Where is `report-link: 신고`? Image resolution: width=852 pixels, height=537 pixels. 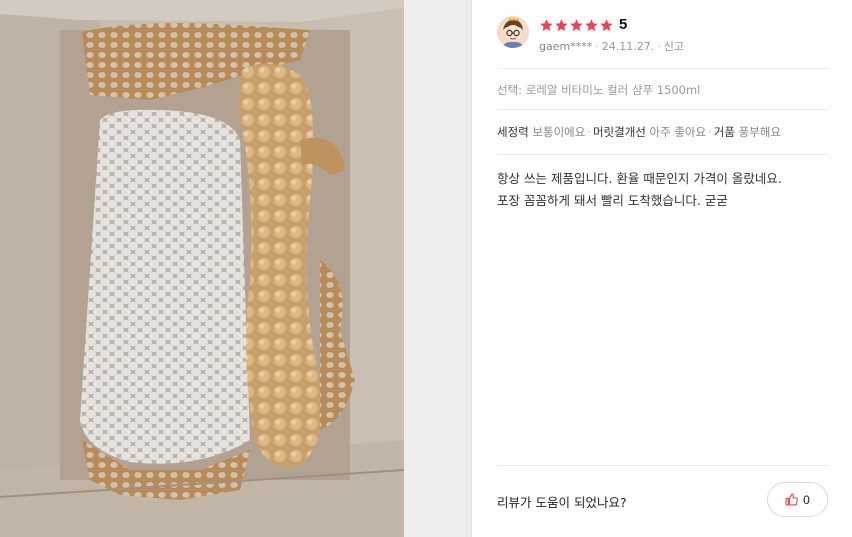
report-link: 신고 is located at coordinates (674, 46).